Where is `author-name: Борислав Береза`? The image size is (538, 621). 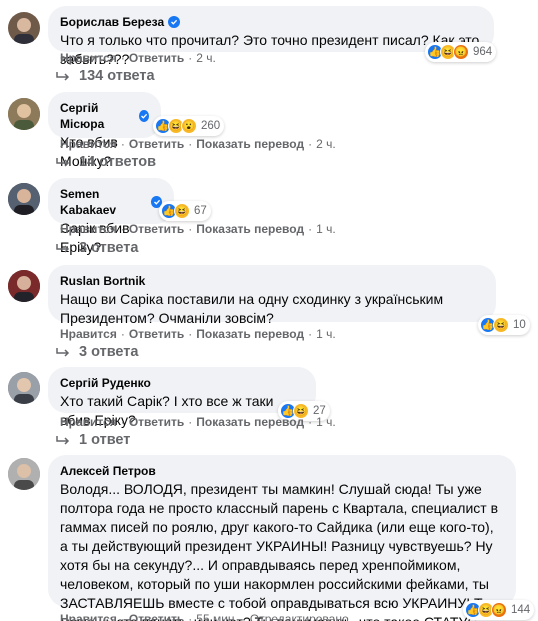
author-name: Борислав Береза is located at coordinates (112, 22).